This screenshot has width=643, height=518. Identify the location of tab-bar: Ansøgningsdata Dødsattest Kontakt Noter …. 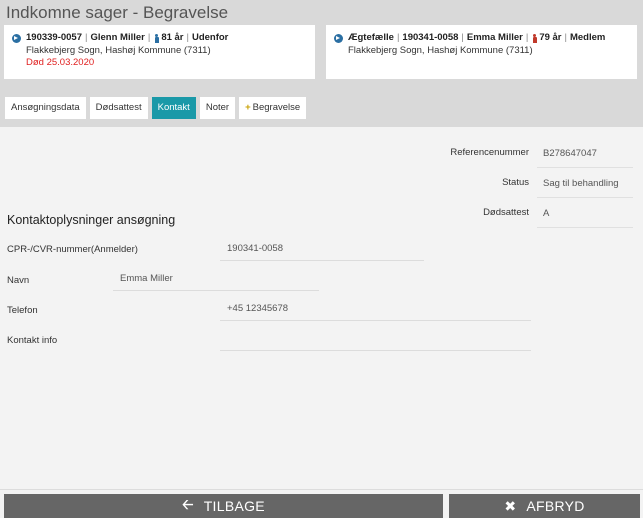
(157, 108).